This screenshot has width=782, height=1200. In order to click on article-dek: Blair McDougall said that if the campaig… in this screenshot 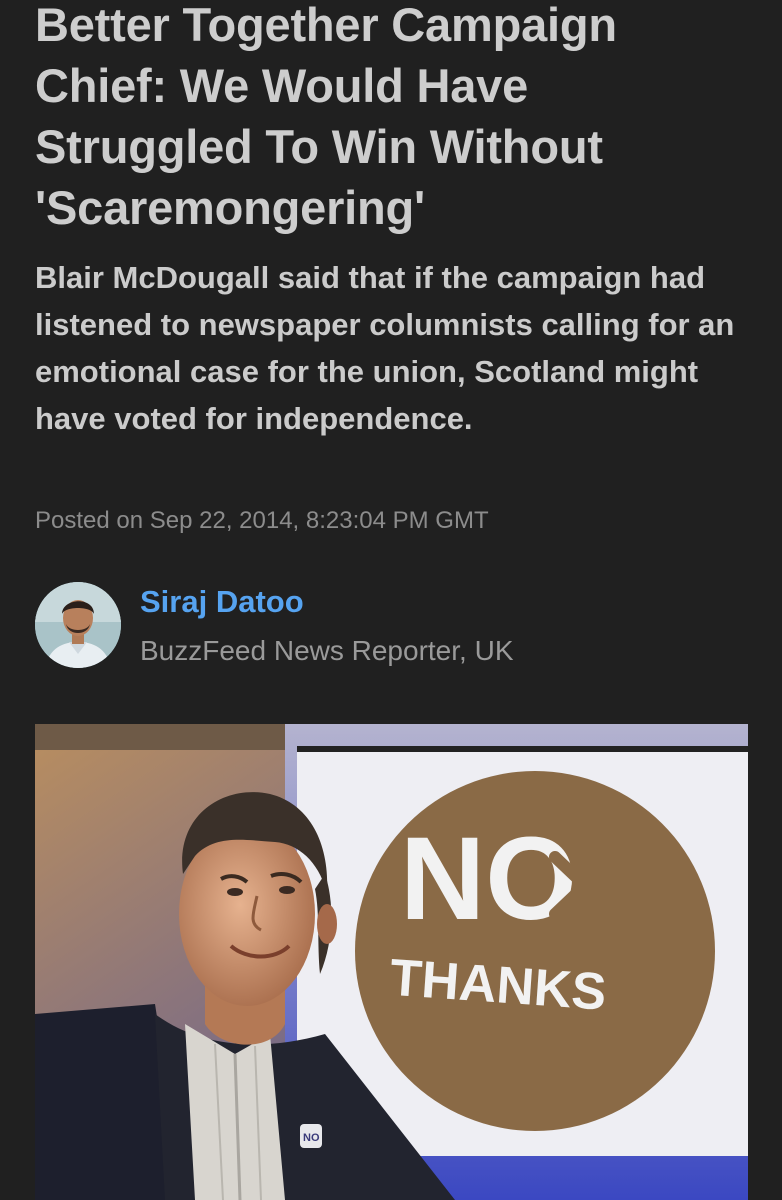, I will do `click(385, 348)`.